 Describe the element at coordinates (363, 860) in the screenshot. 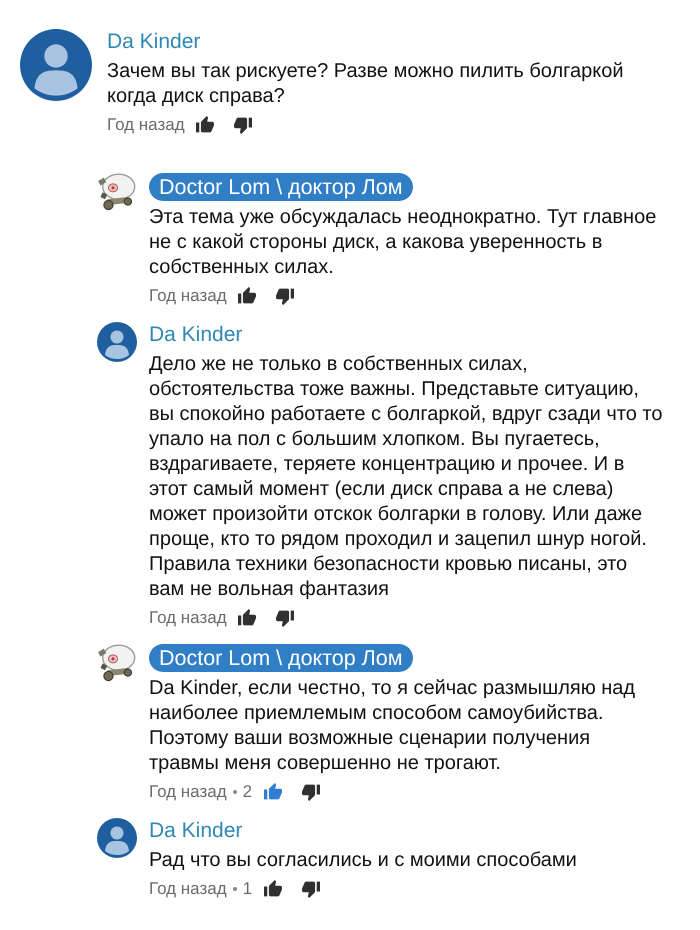

I see `comment-text: Рад что вы согласились и с моими способами` at that location.